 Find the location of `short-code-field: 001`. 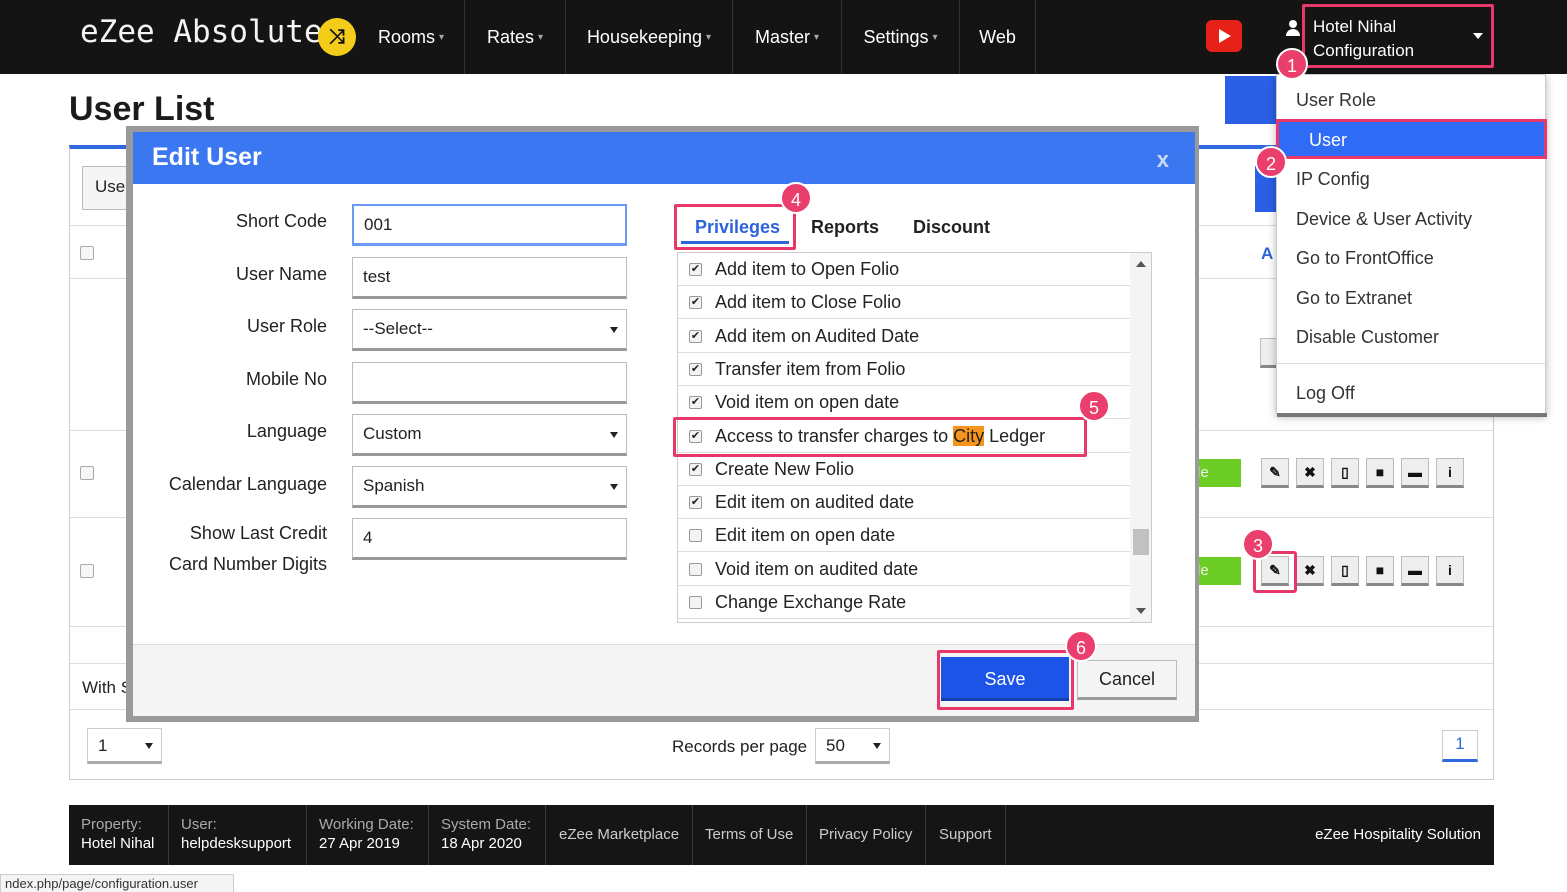

short-code-field: 001 is located at coordinates (489, 225).